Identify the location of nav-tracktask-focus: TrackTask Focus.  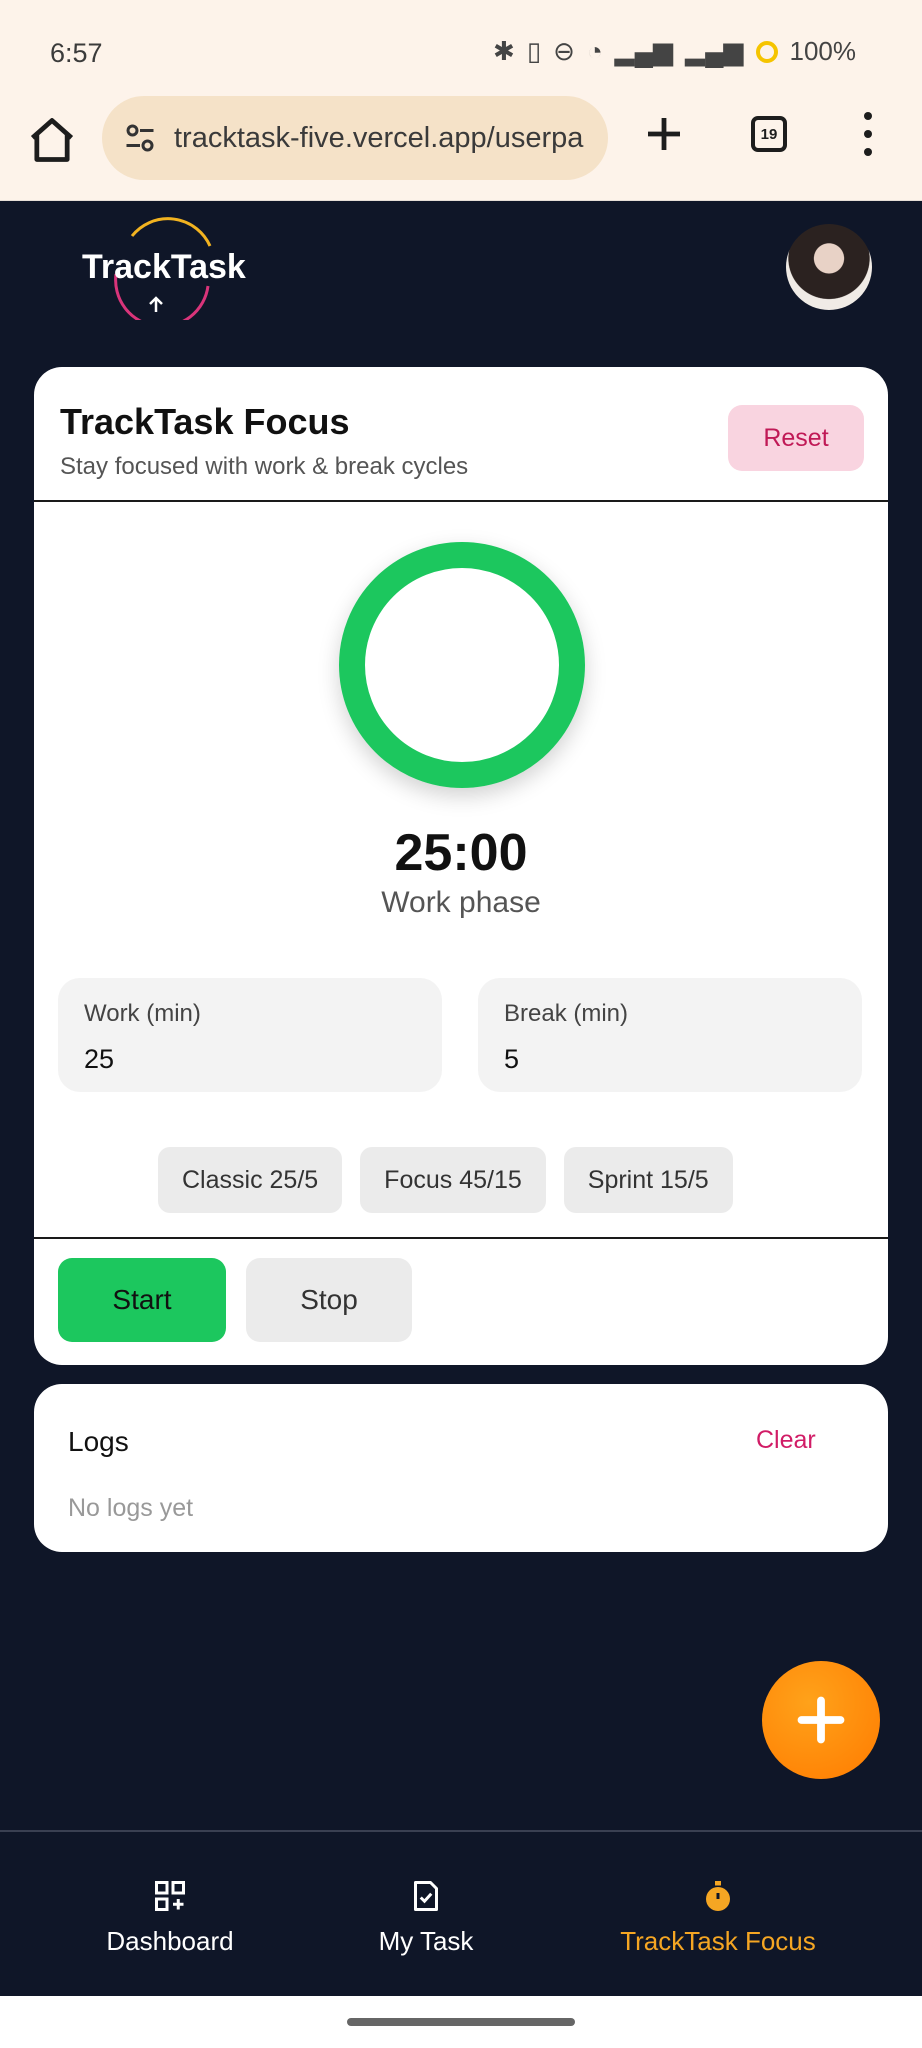
(718, 1894).